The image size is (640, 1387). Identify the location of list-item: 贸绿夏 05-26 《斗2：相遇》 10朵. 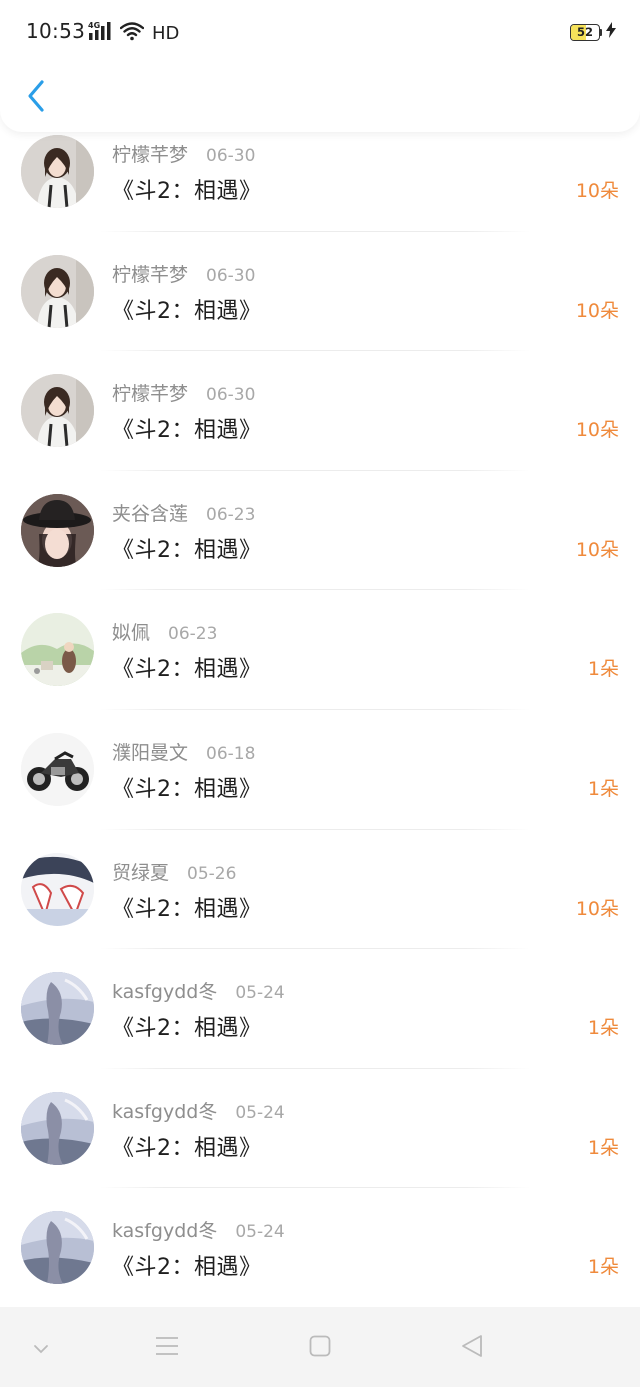
(320, 890).